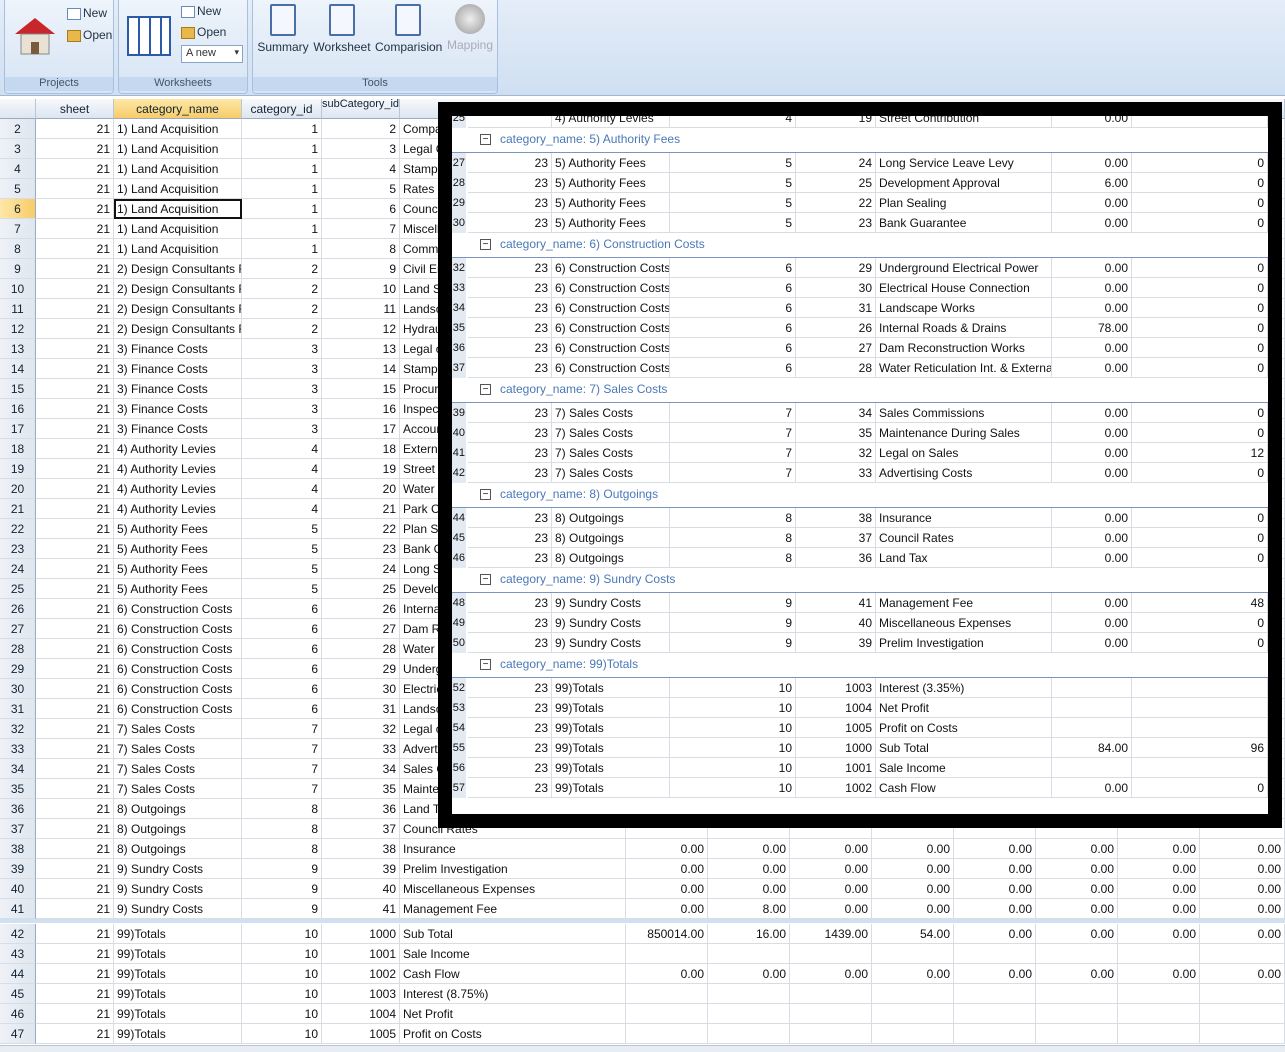 This screenshot has height=1052, width=1285. I want to click on table-cell: Cash Flow, so click(513, 974).